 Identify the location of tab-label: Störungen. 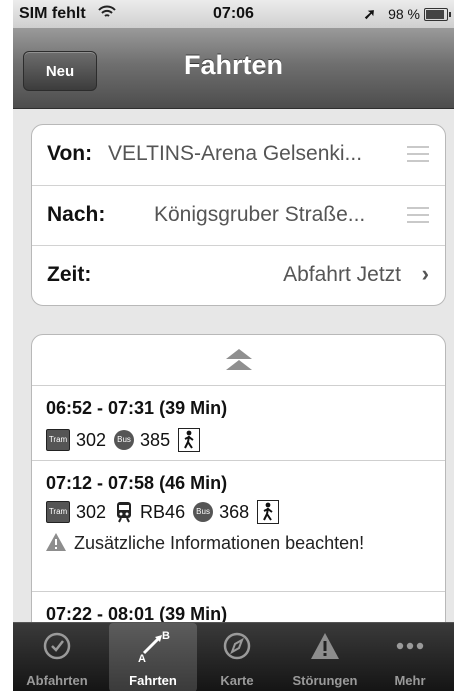
(325, 680).